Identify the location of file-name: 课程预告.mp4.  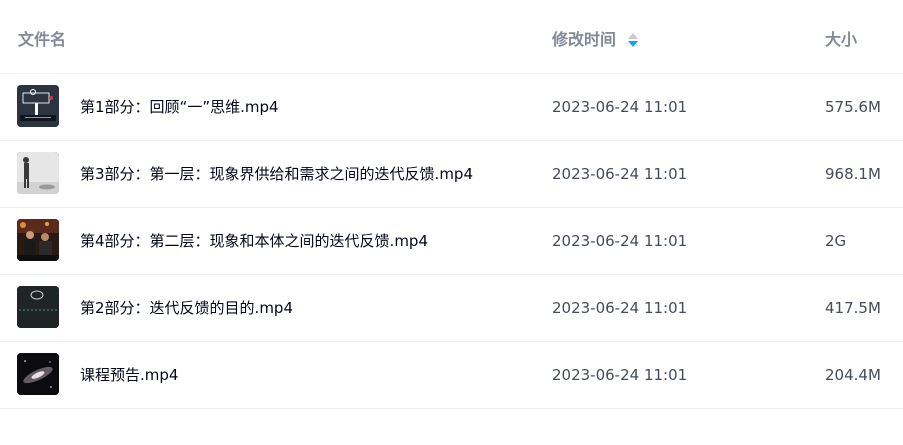
(129, 375).